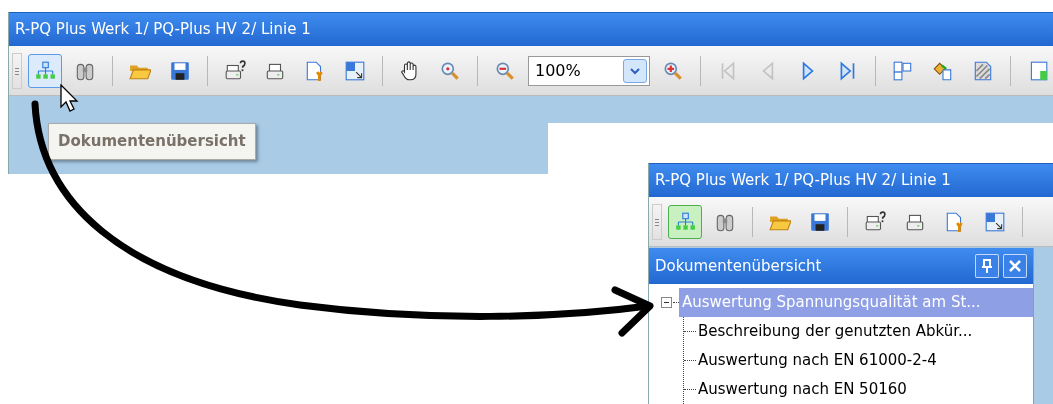 Image resolution: width=1053 pixels, height=404 pixels. I want to click on pin-icon, so click(987, 266).